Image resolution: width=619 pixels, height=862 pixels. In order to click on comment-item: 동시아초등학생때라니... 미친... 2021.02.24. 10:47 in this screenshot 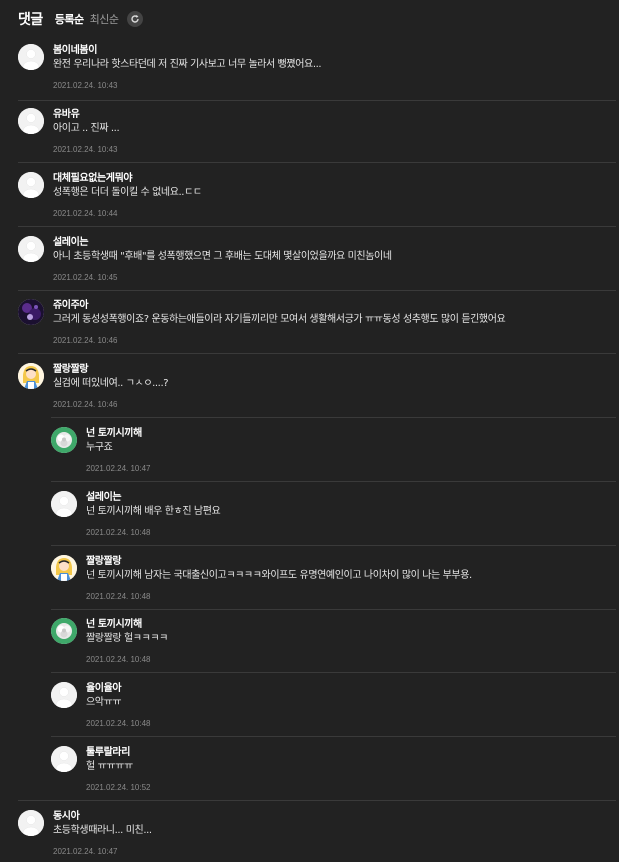, I will do `click(85, 833)`.